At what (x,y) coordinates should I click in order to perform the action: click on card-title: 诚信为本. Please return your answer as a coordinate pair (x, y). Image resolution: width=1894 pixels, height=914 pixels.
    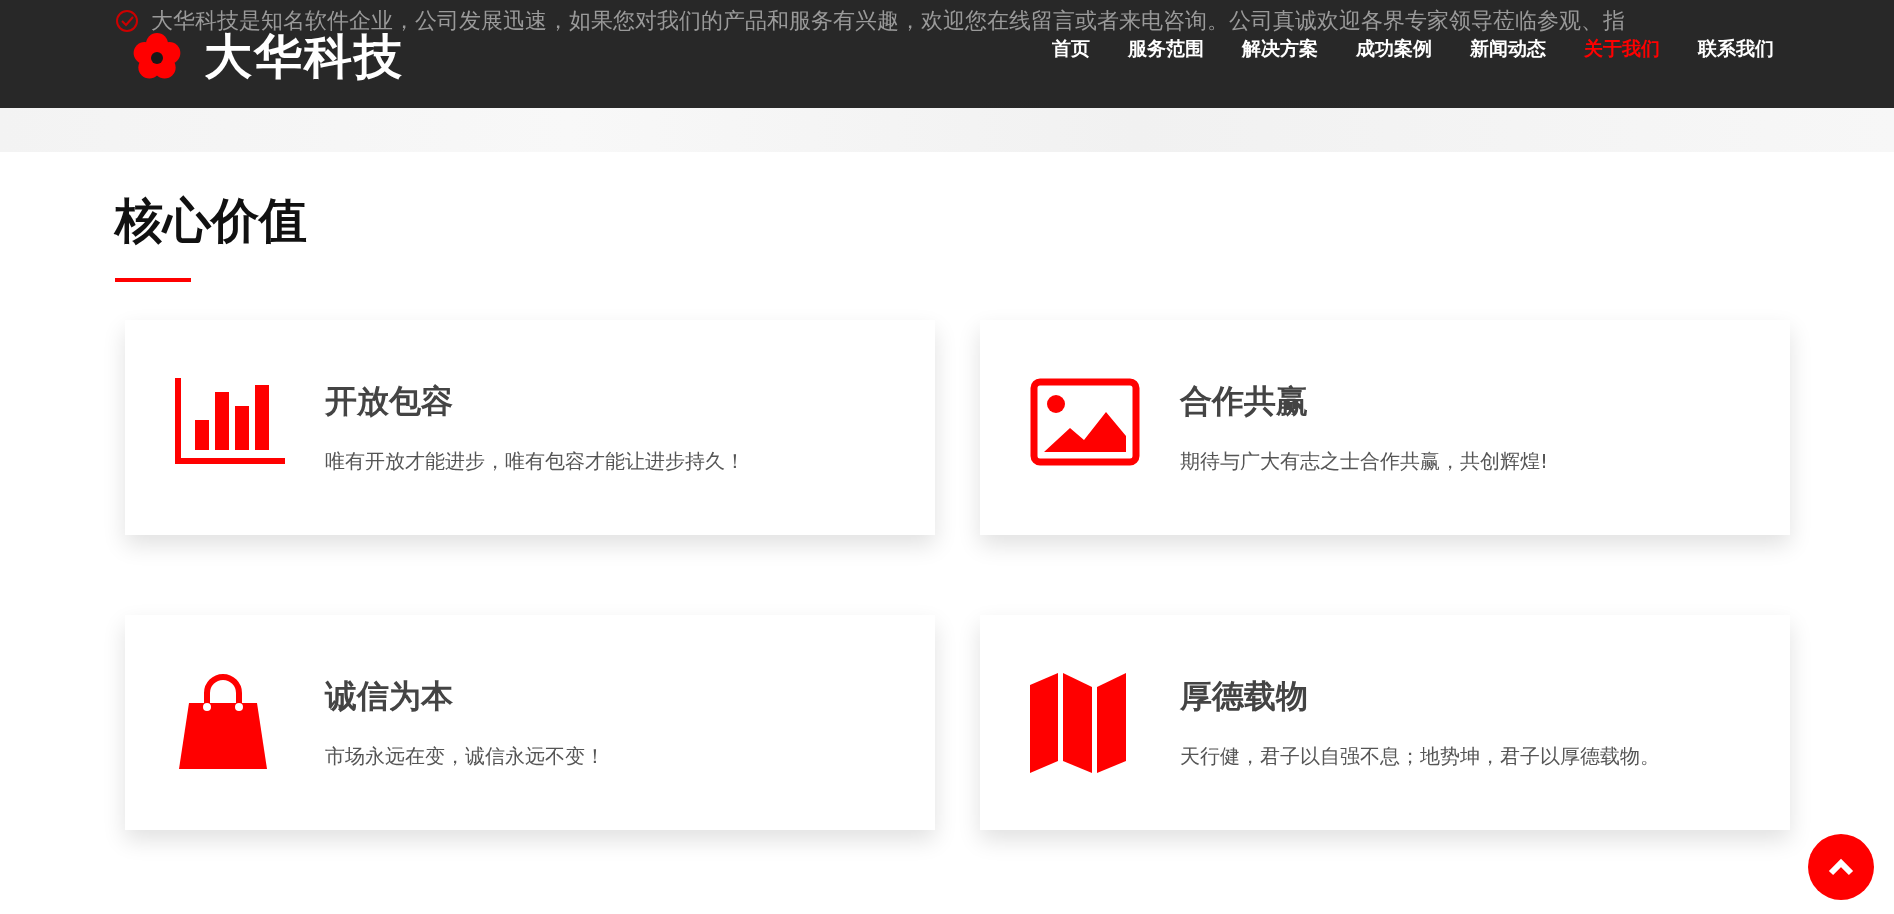
    Looking at the image, I should click on (389, 696).